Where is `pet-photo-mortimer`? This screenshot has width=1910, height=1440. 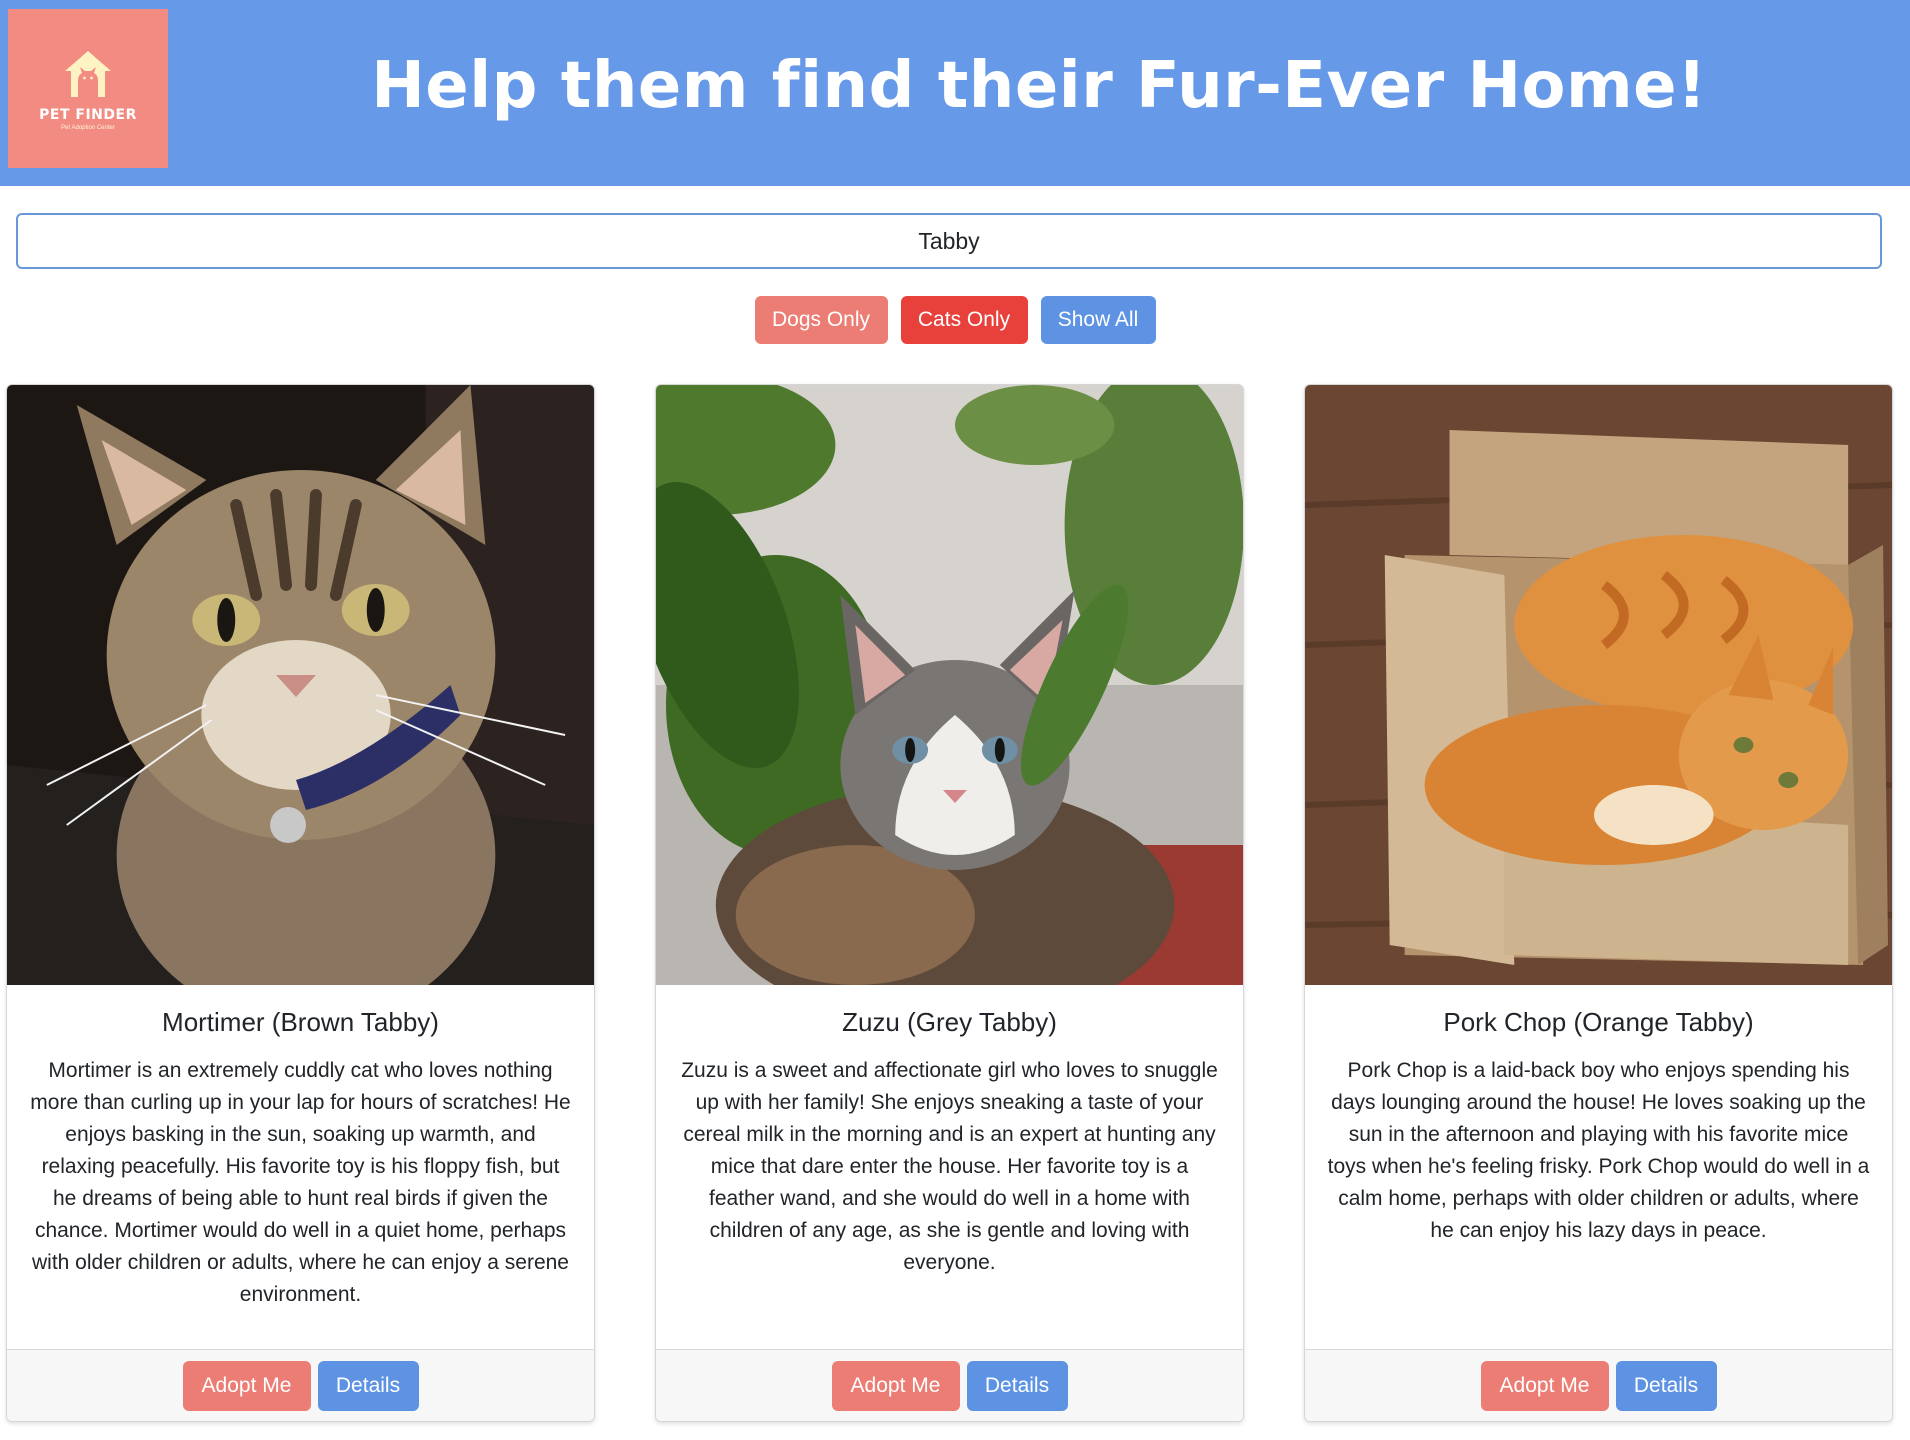
pet-photo-mortimer is located at coordinates (300, 685).